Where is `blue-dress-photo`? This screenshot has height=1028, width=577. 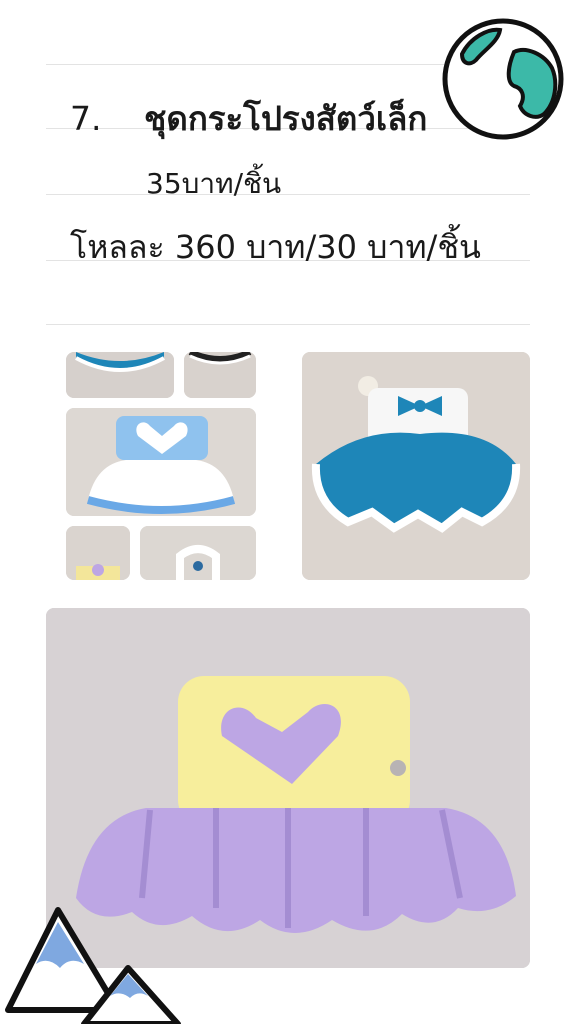
blue-dress-photo is located at coordinates (416, 466).